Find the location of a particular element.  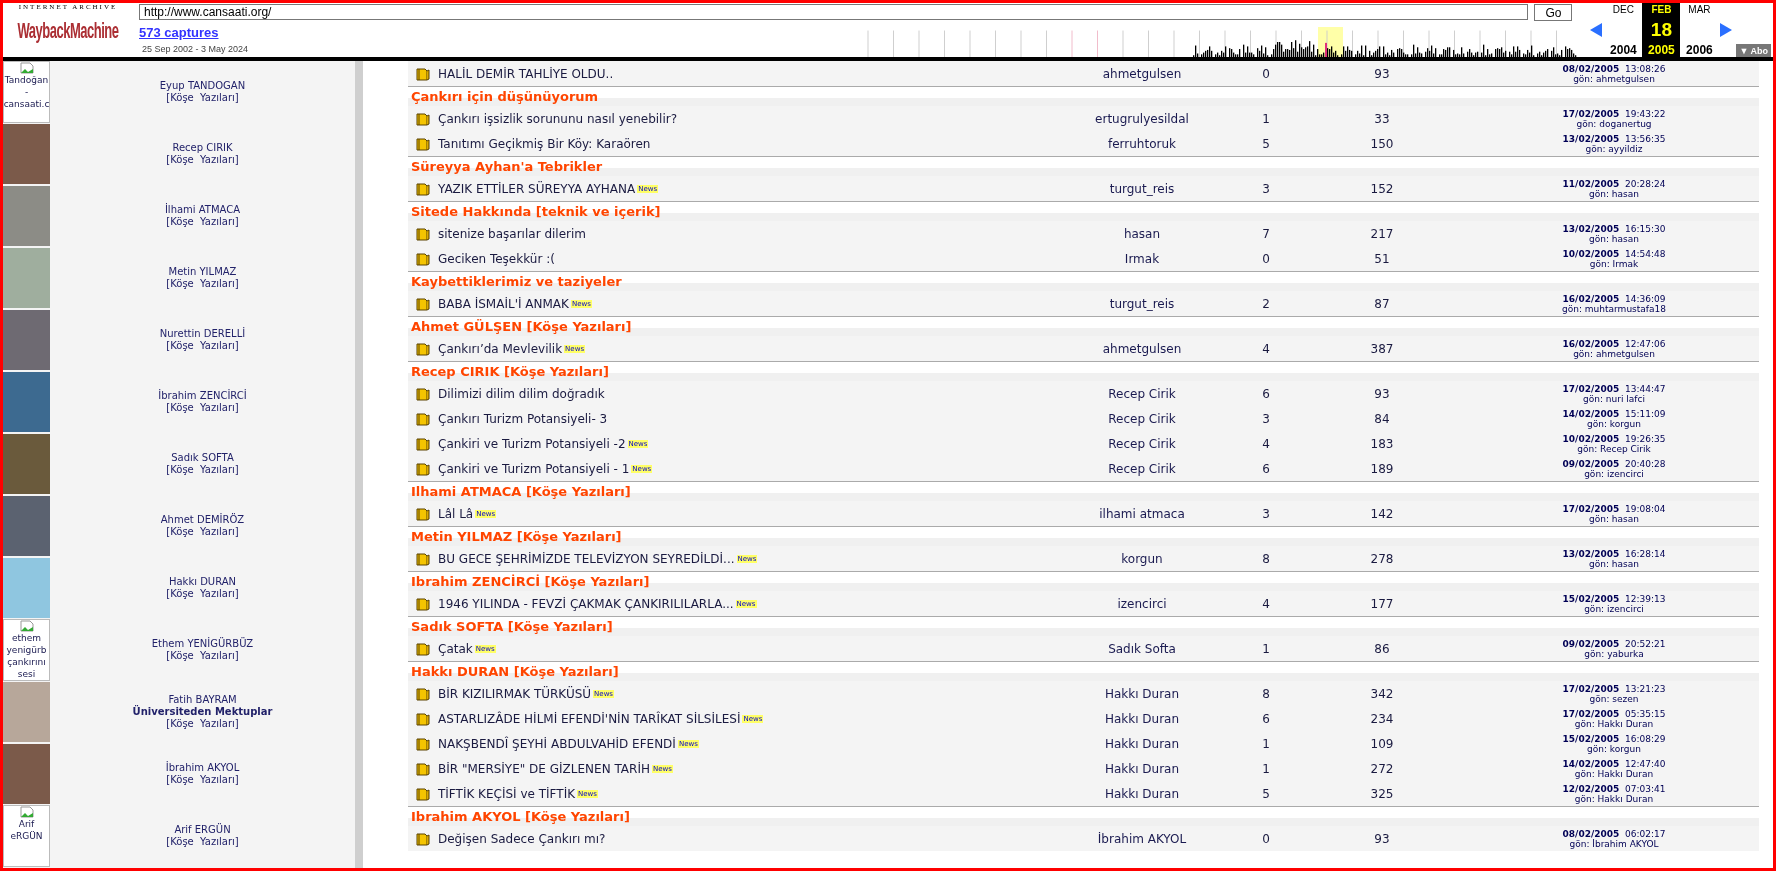

url-input-field: http://www.cansaati.org/ is located at coordinates (834, 12).